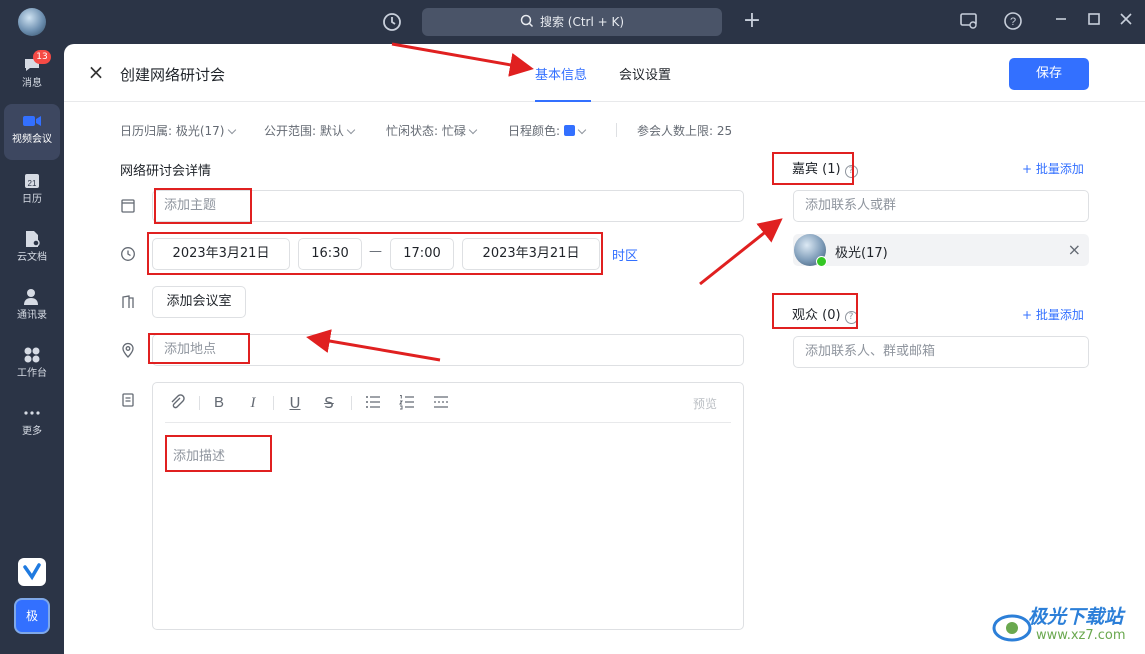 Image resolution: width=1145 pixels, height=654 pixels. I want to click on clock-icon, so click(128, 254).